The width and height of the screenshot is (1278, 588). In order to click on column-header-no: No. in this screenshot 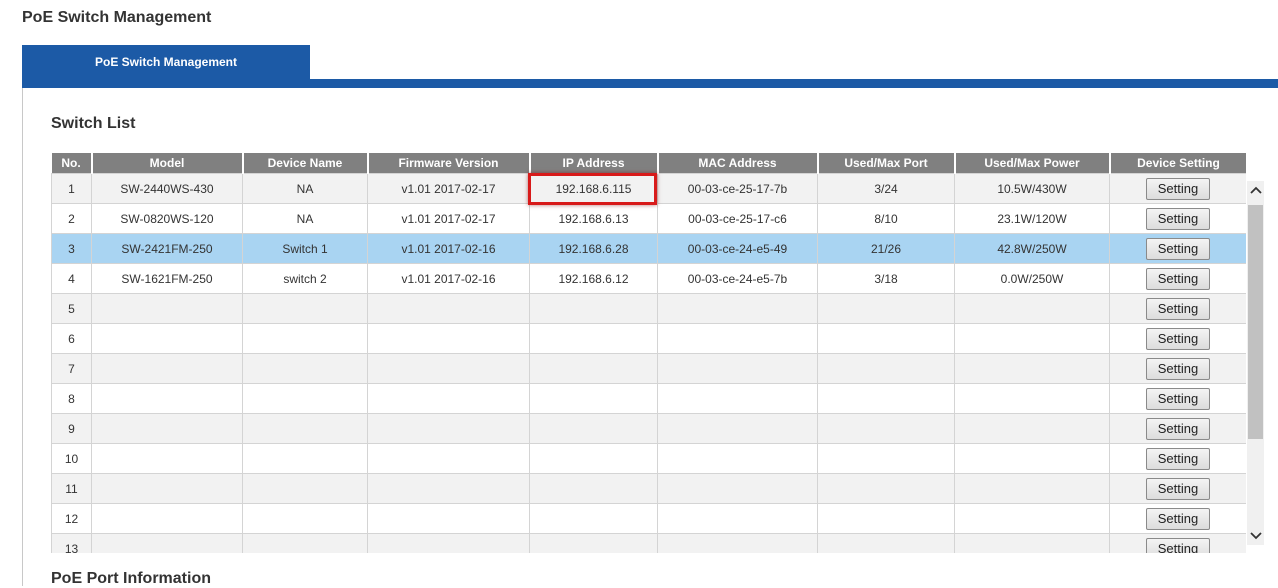, I will do `click(72, 163)`.